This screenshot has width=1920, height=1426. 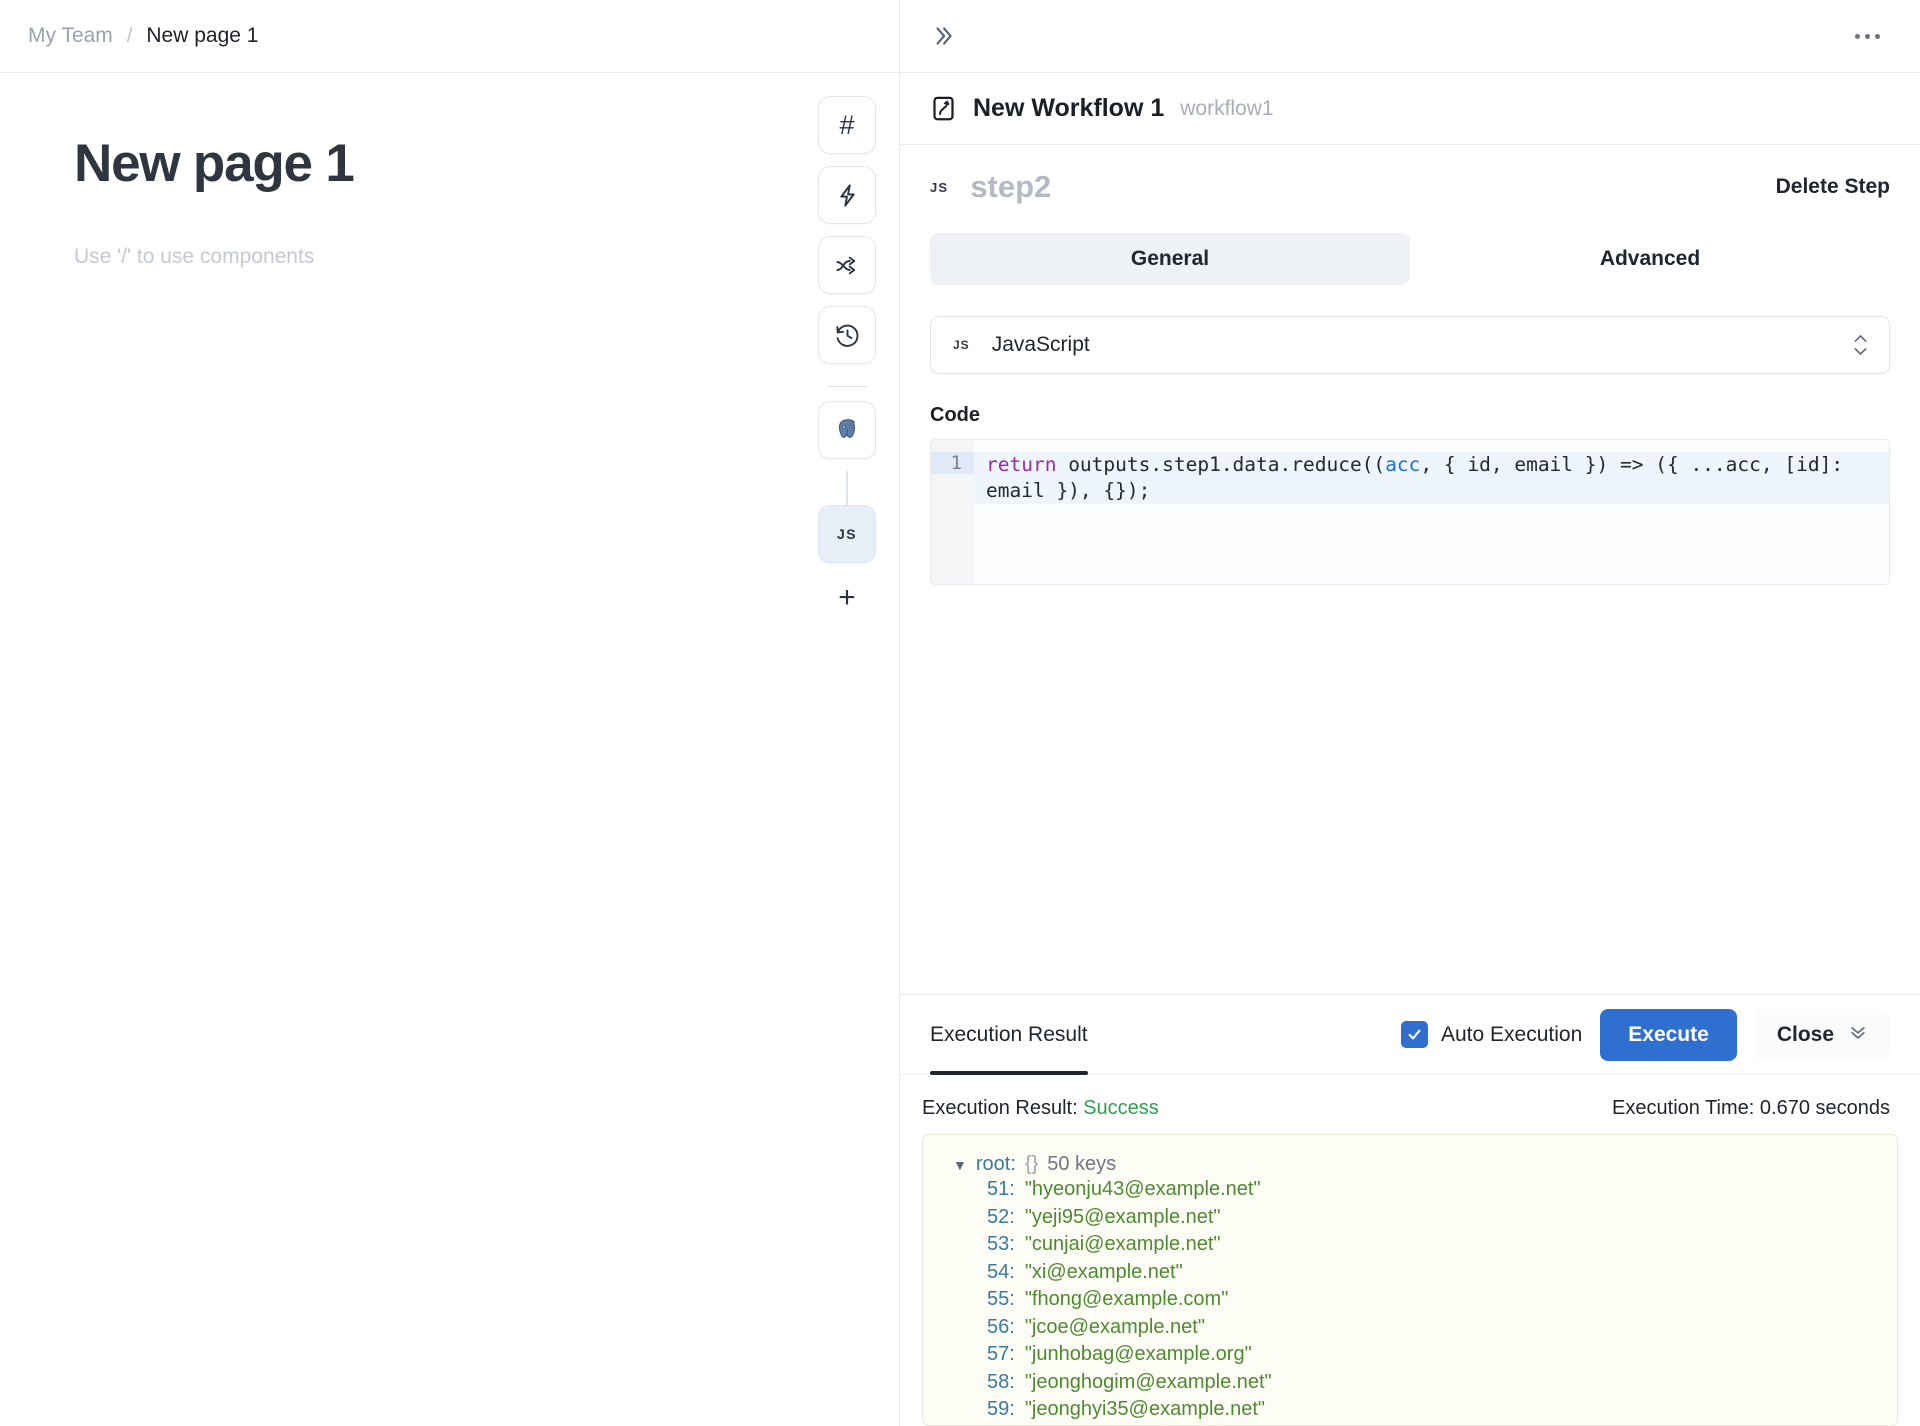 I want to click on postgres-elephant-icon, so click(x=847, y=430).